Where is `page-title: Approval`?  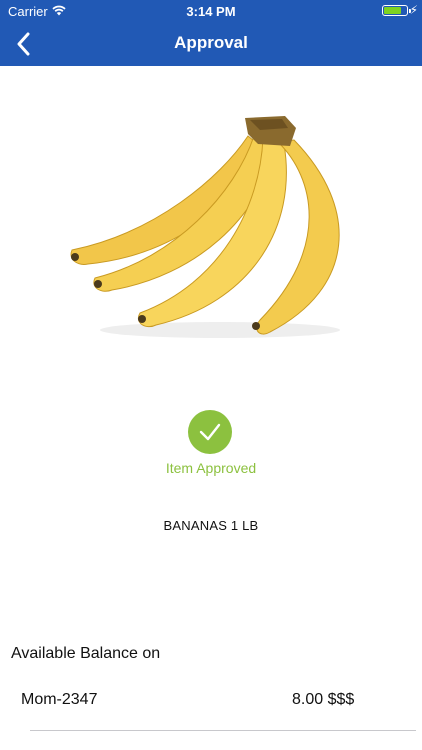
page-title: Approval is located at coordinates (211, 42).